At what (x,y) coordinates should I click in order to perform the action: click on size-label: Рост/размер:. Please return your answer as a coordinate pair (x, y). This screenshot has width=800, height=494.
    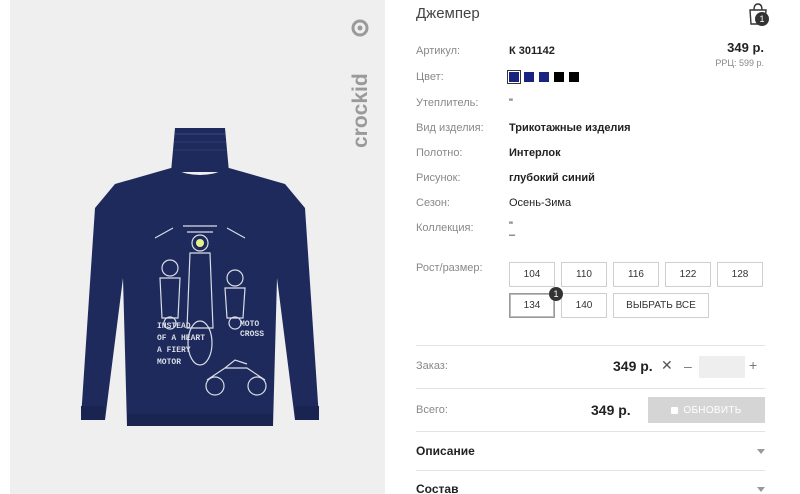
    Looking at the image, I should click on (449, 268).